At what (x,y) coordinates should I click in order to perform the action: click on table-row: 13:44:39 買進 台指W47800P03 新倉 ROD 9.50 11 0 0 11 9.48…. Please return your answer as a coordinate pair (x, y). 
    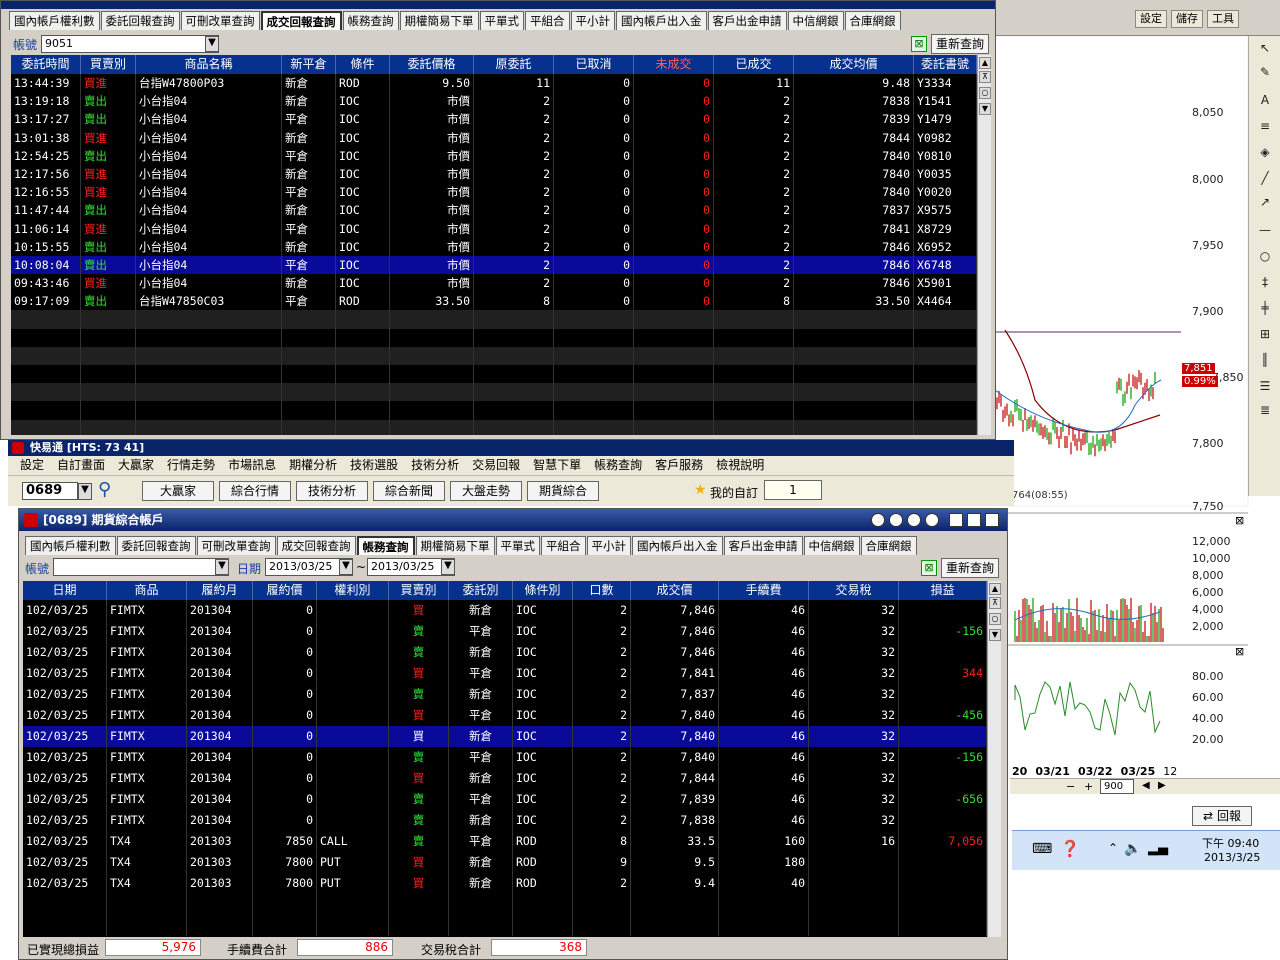
    Looking at the image, I should click on (494, 83).